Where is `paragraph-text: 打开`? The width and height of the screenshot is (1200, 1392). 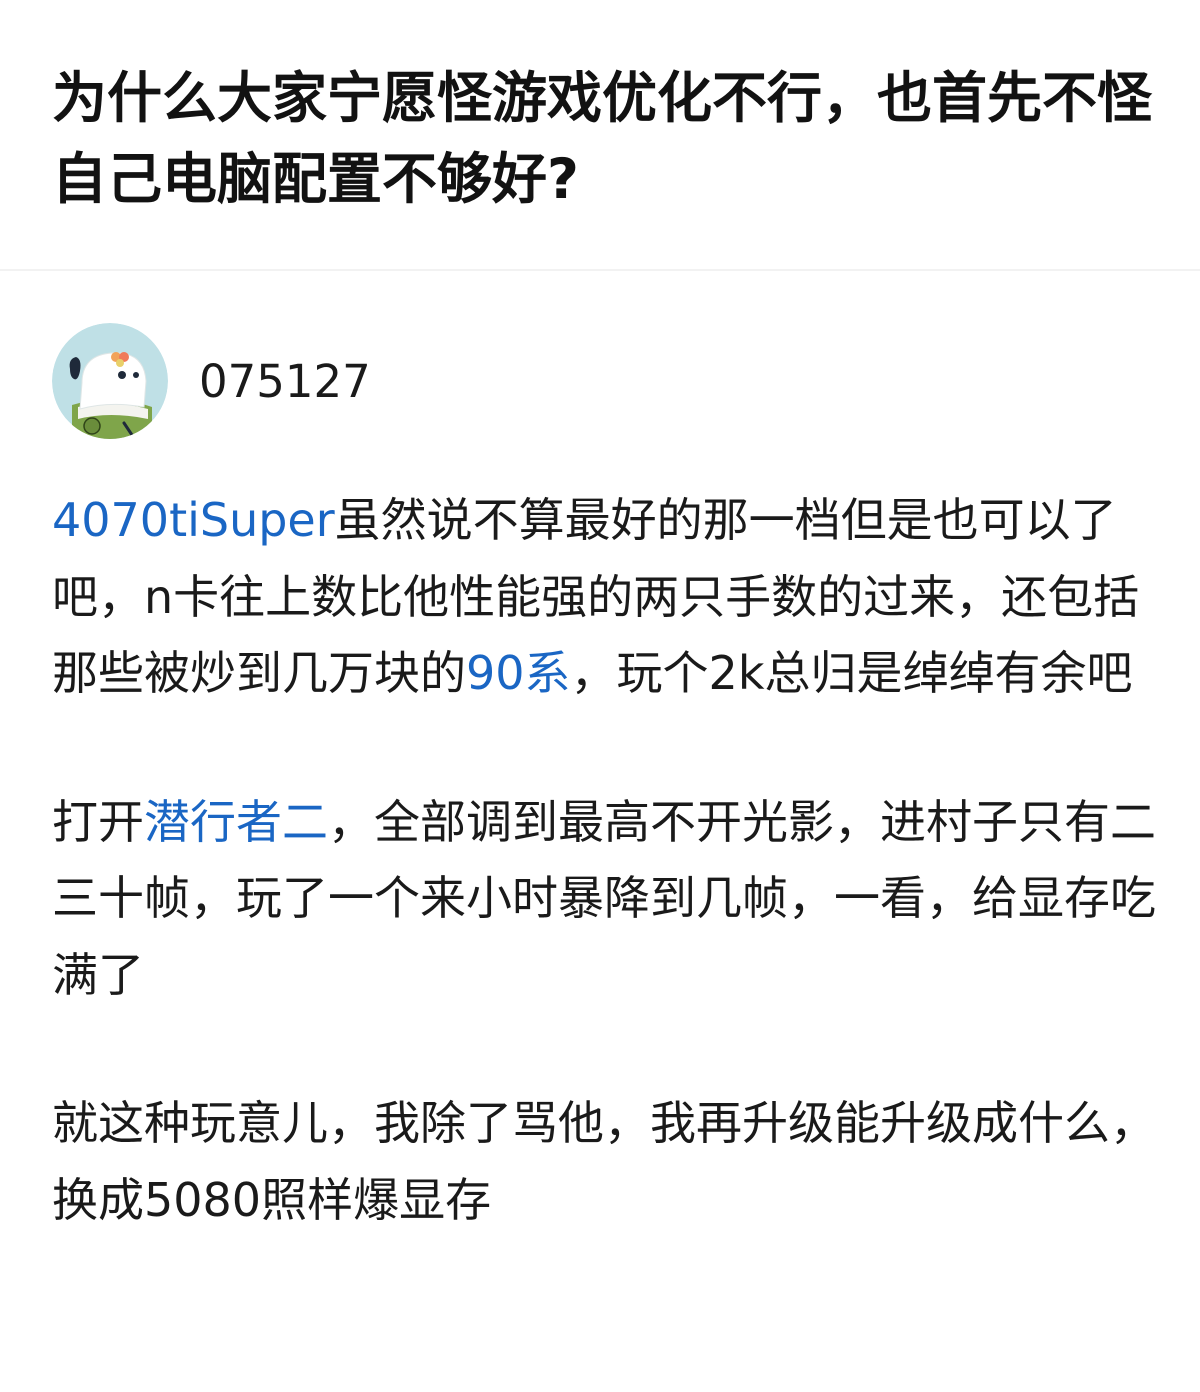
paragraph-text: 打开 is located at coordinates (98, 821).